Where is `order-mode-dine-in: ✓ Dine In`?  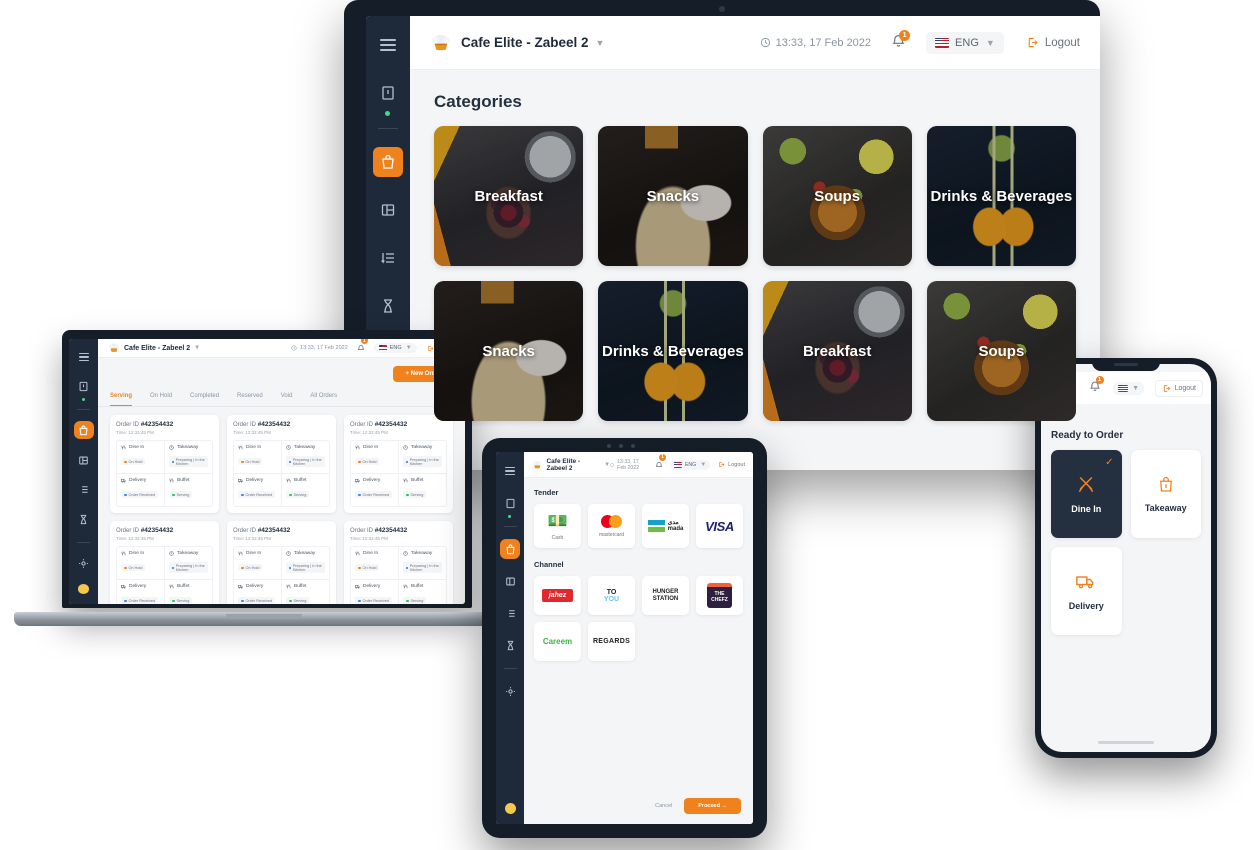
order-mode-dine-in: ✓ Dine In is located at coordinates (1086, 494).